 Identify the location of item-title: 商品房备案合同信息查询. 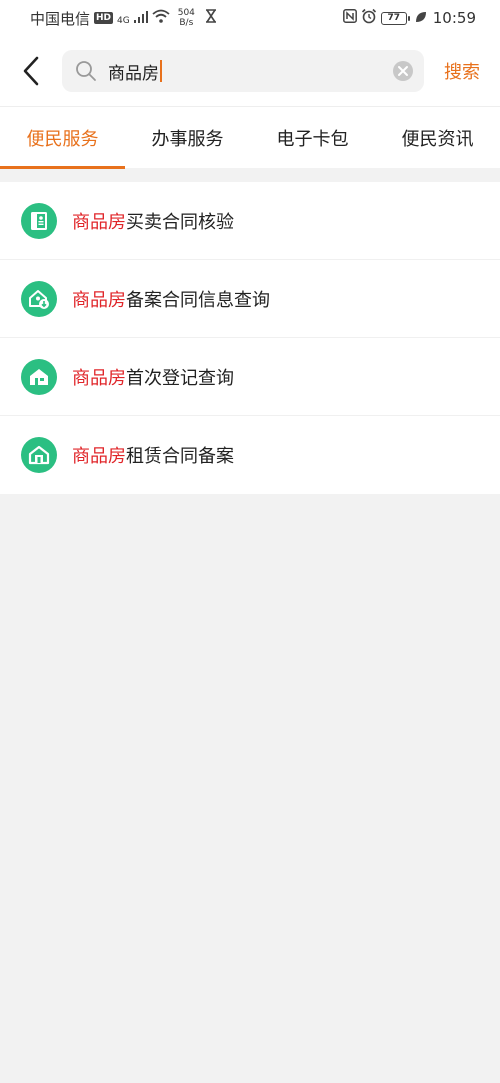
(171, 299).